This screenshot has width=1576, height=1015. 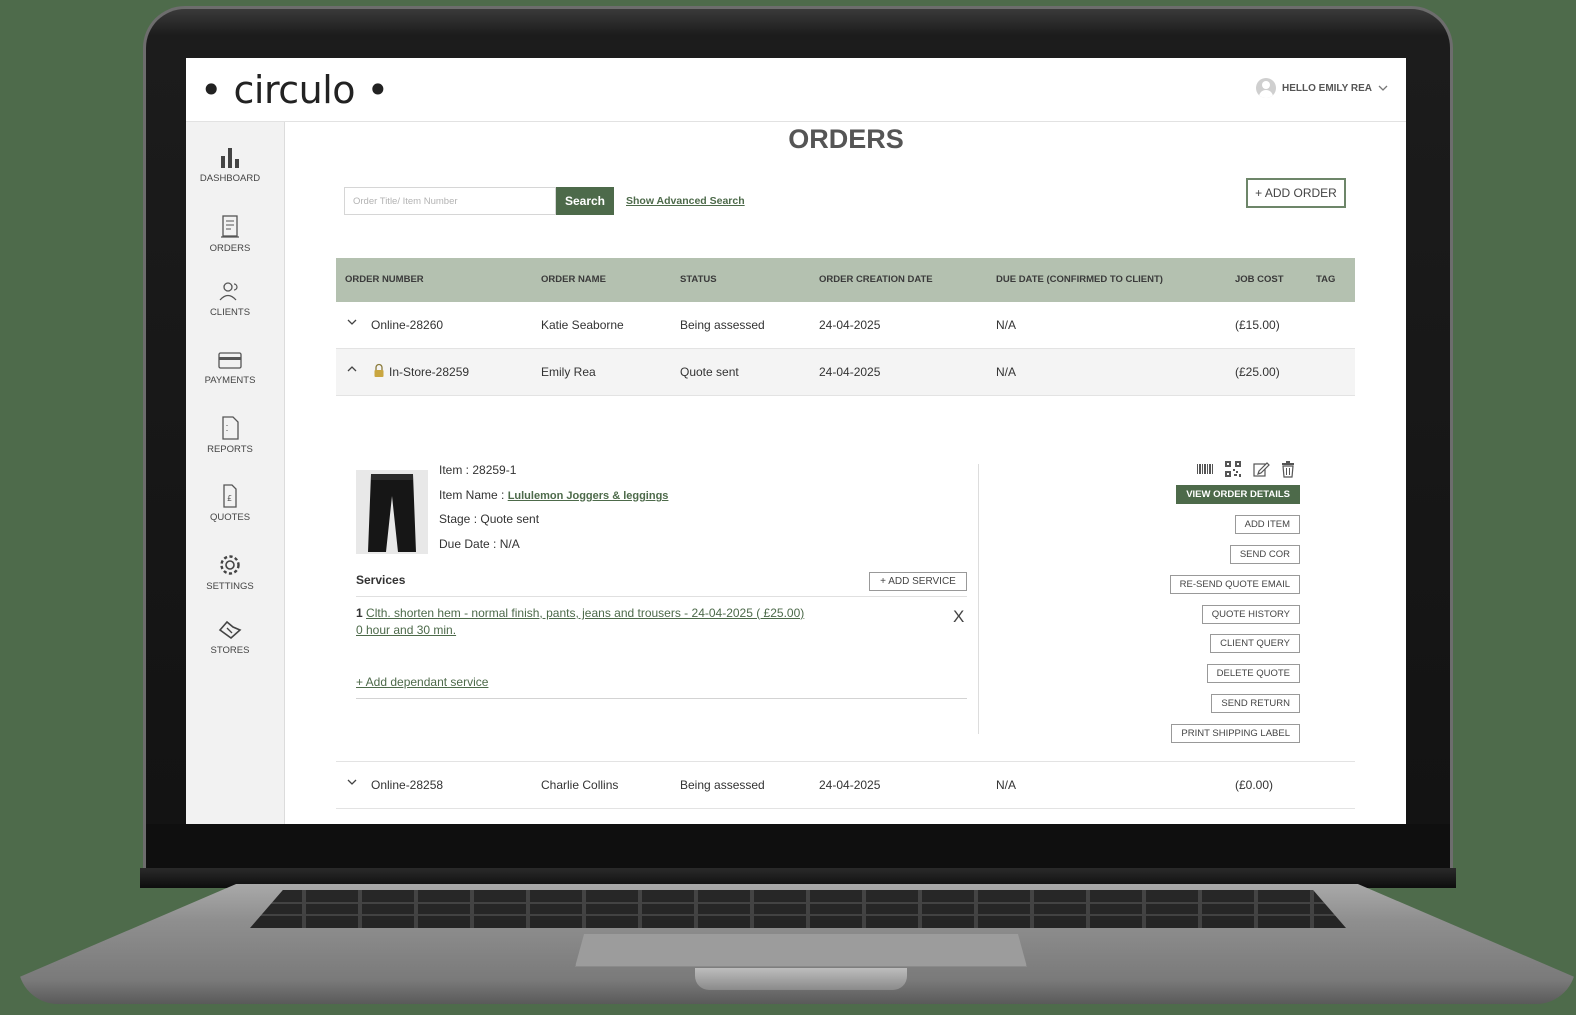 What do you see at coordinates (588, 496) in the screenshot?
I see `item-name-link: Lululemon Joggers & leggings` at bounding box center [588, 496].